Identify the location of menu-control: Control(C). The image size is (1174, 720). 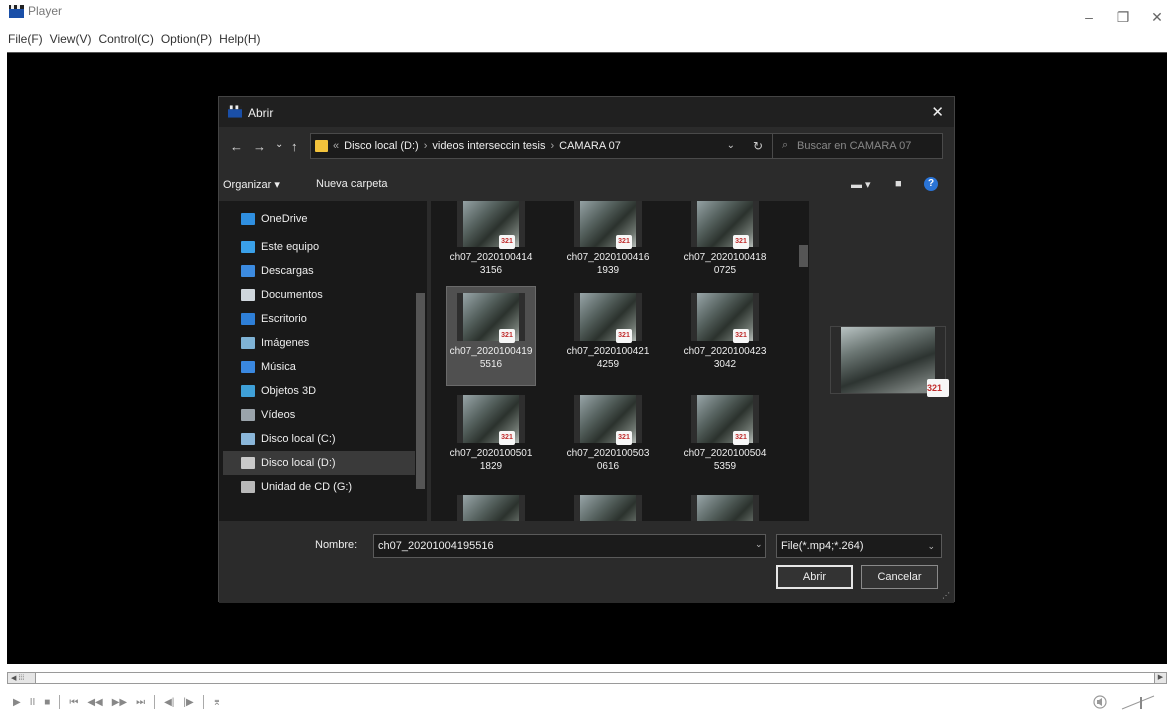
(125, 41).